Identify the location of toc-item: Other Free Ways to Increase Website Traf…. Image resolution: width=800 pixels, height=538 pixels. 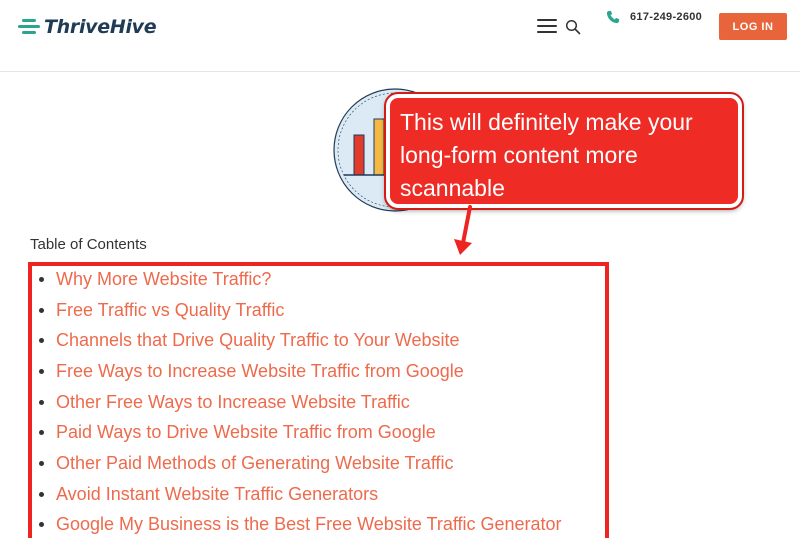
(321, 402).